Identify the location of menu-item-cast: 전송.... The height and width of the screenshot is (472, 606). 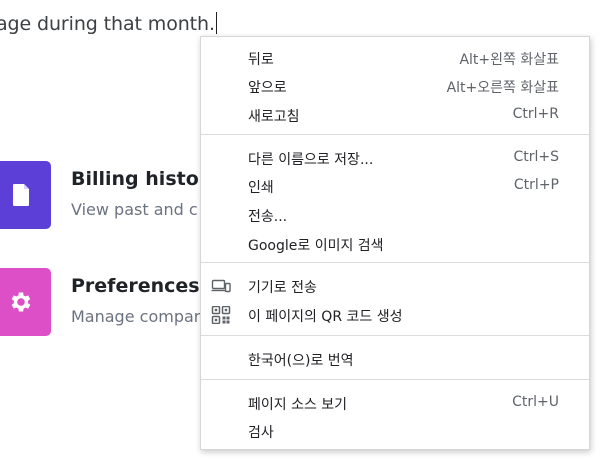
(395, 215).